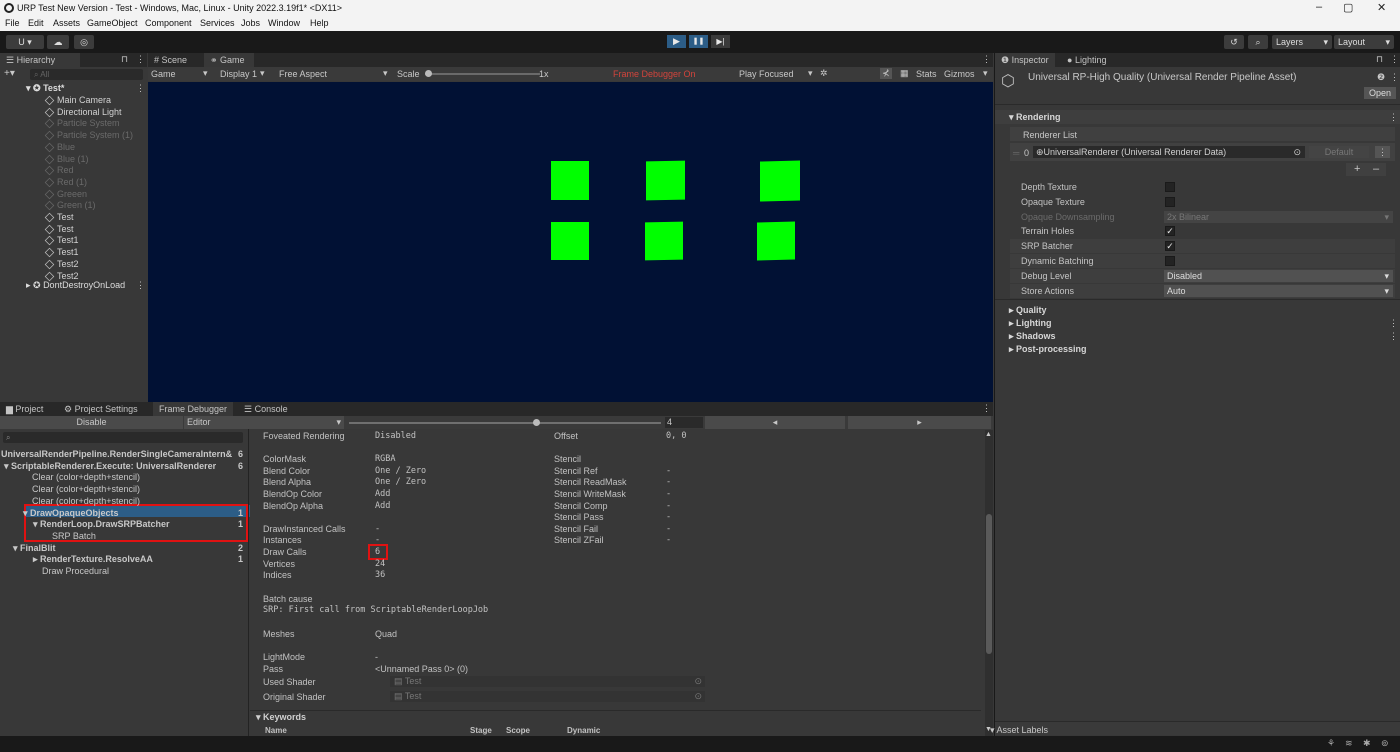  I want to click on search-icon: ⌕, so click(1258, 42).